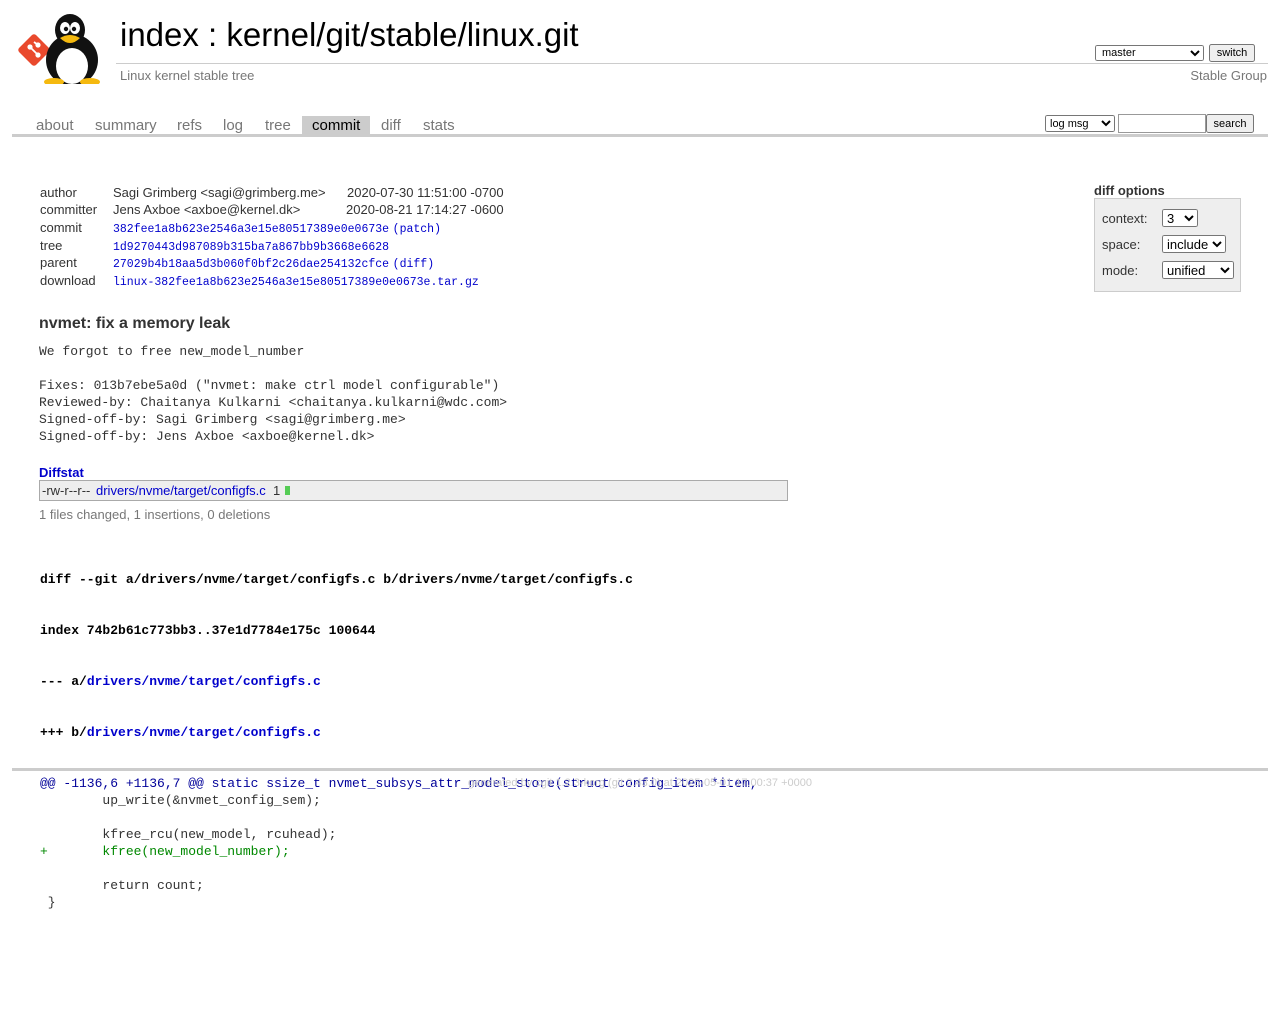 The height and width of the screenshot is (1024, 1280). I want to click on search-button: search, so click(1230, 123).